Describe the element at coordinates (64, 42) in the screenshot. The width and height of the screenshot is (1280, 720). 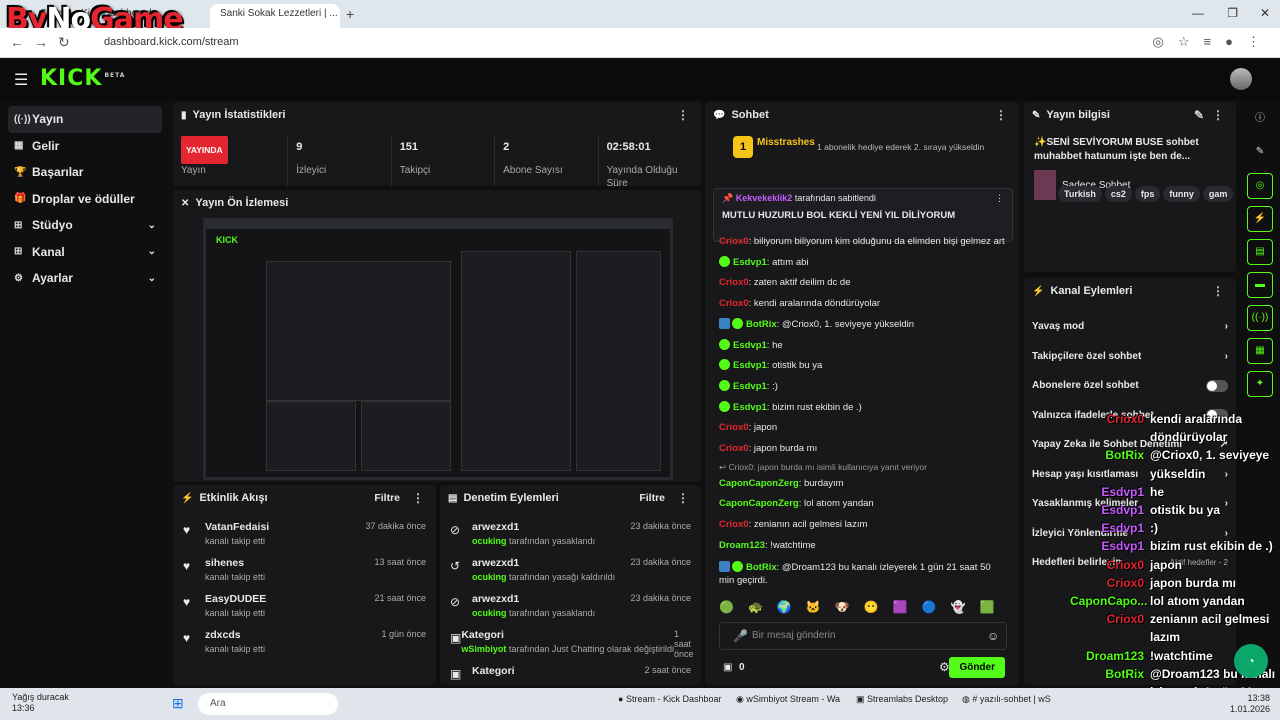
I see `reload-icon: ↻` at that location.